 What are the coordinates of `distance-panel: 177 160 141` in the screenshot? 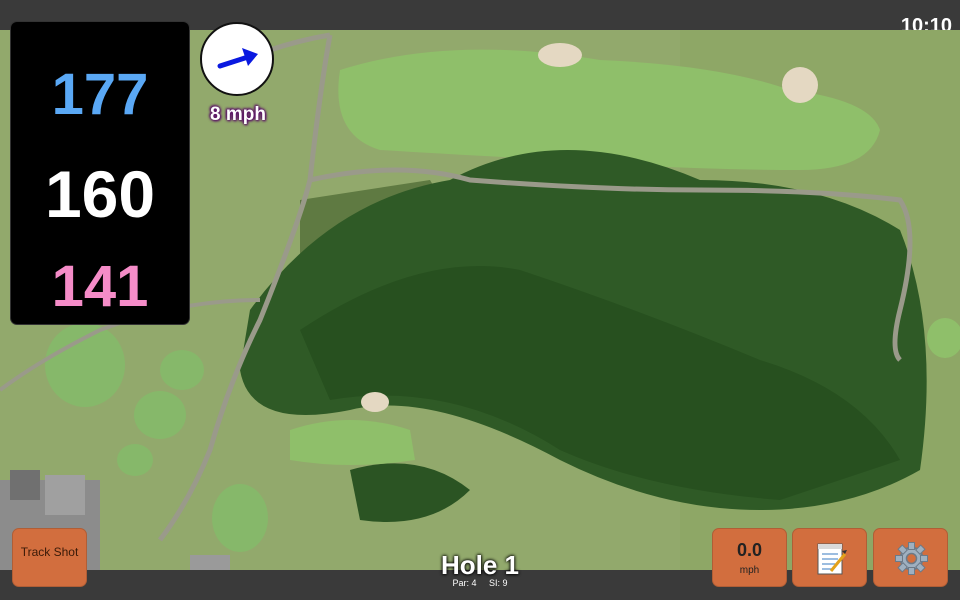 It's located at (100, 173).